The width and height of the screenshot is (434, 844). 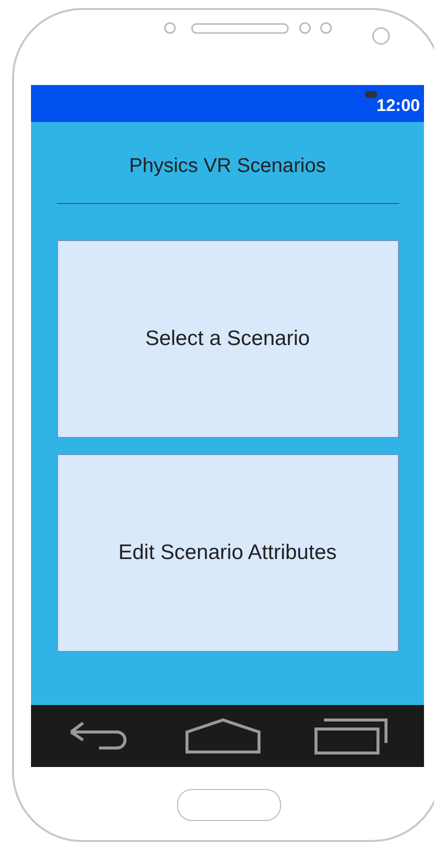 What do you see at coordinates (370, 94) in the screenshot?
I see `notification-icon` at bounding box center [370, 94].